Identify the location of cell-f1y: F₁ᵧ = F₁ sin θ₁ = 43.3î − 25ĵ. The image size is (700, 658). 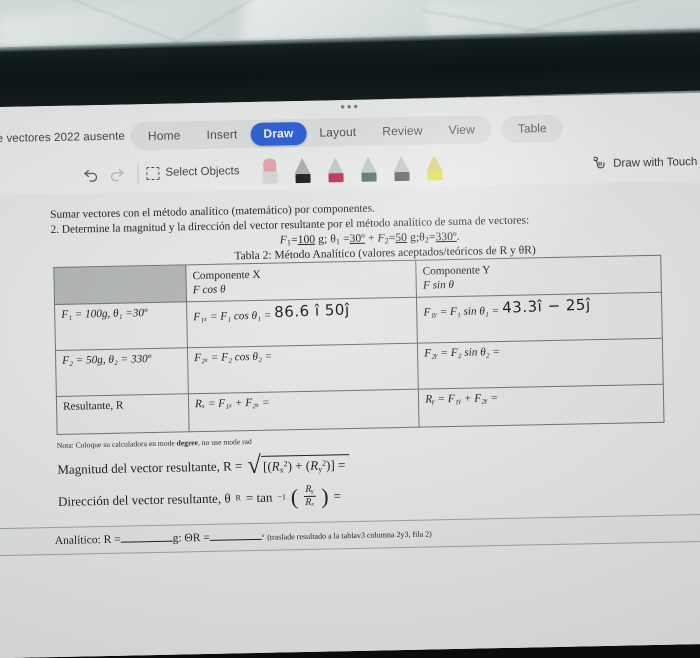
(540, 317).